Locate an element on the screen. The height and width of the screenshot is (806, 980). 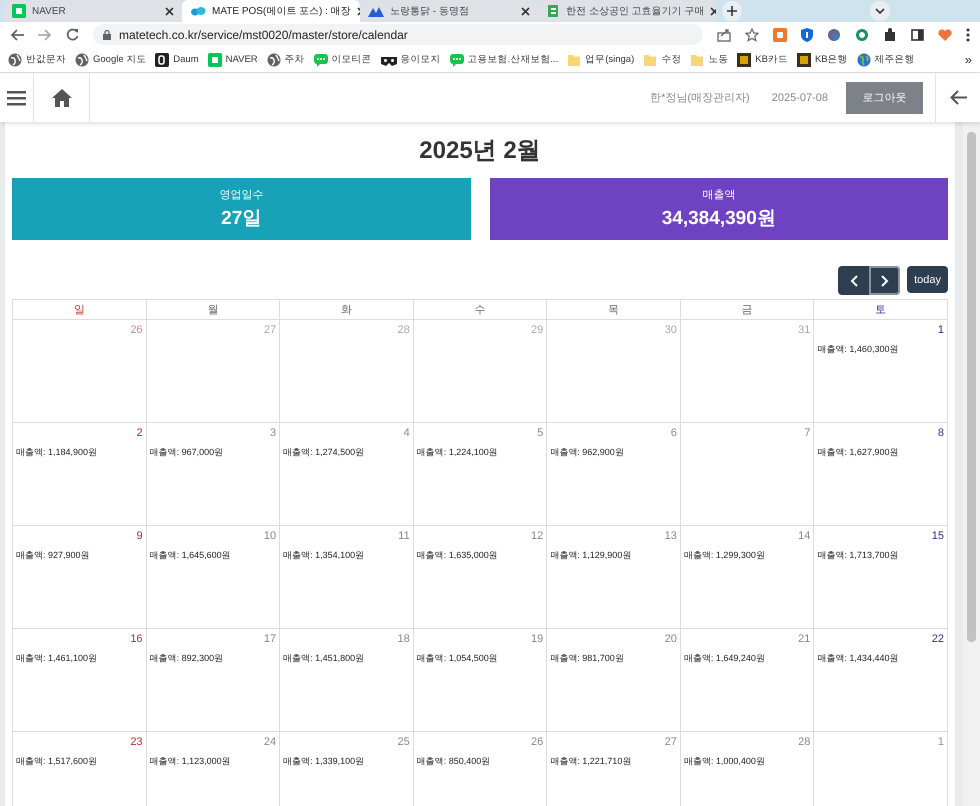
day-number: 14 is located at coordinates (804, 536).